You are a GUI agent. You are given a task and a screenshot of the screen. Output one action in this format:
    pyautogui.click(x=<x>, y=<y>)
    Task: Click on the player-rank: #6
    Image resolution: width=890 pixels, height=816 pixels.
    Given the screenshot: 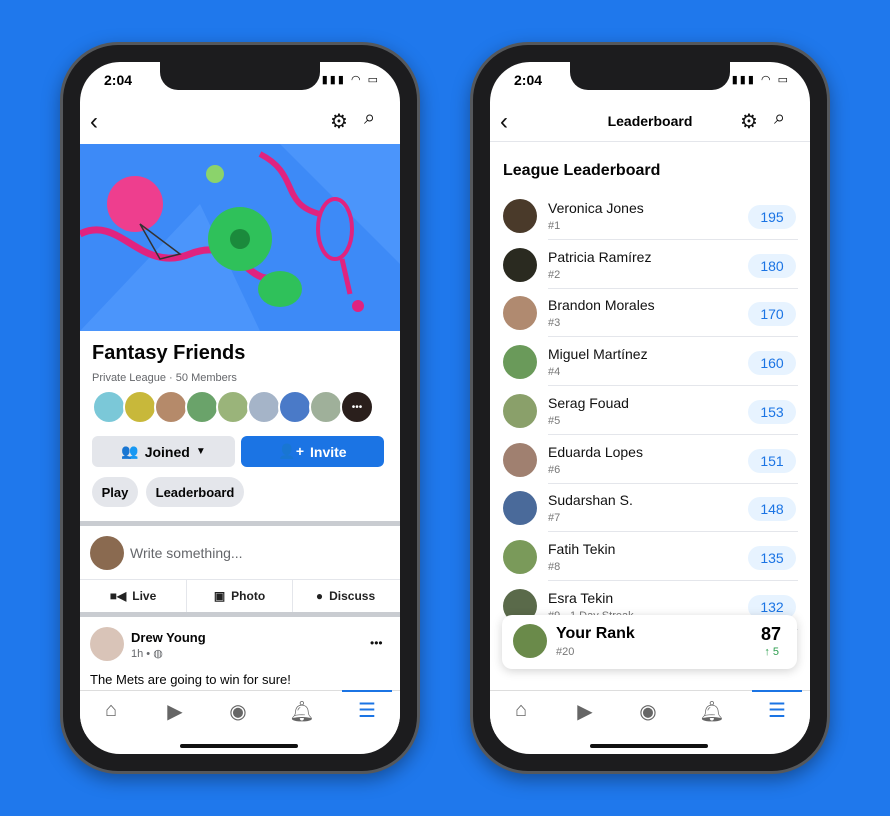 What is the action you would take?
    pyautogui.click(x=554, y=469)
    